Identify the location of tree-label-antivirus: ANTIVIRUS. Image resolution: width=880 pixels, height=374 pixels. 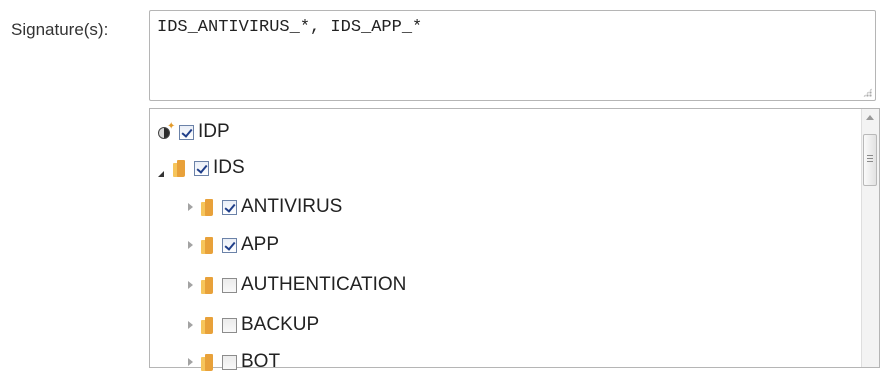
(292, 206).